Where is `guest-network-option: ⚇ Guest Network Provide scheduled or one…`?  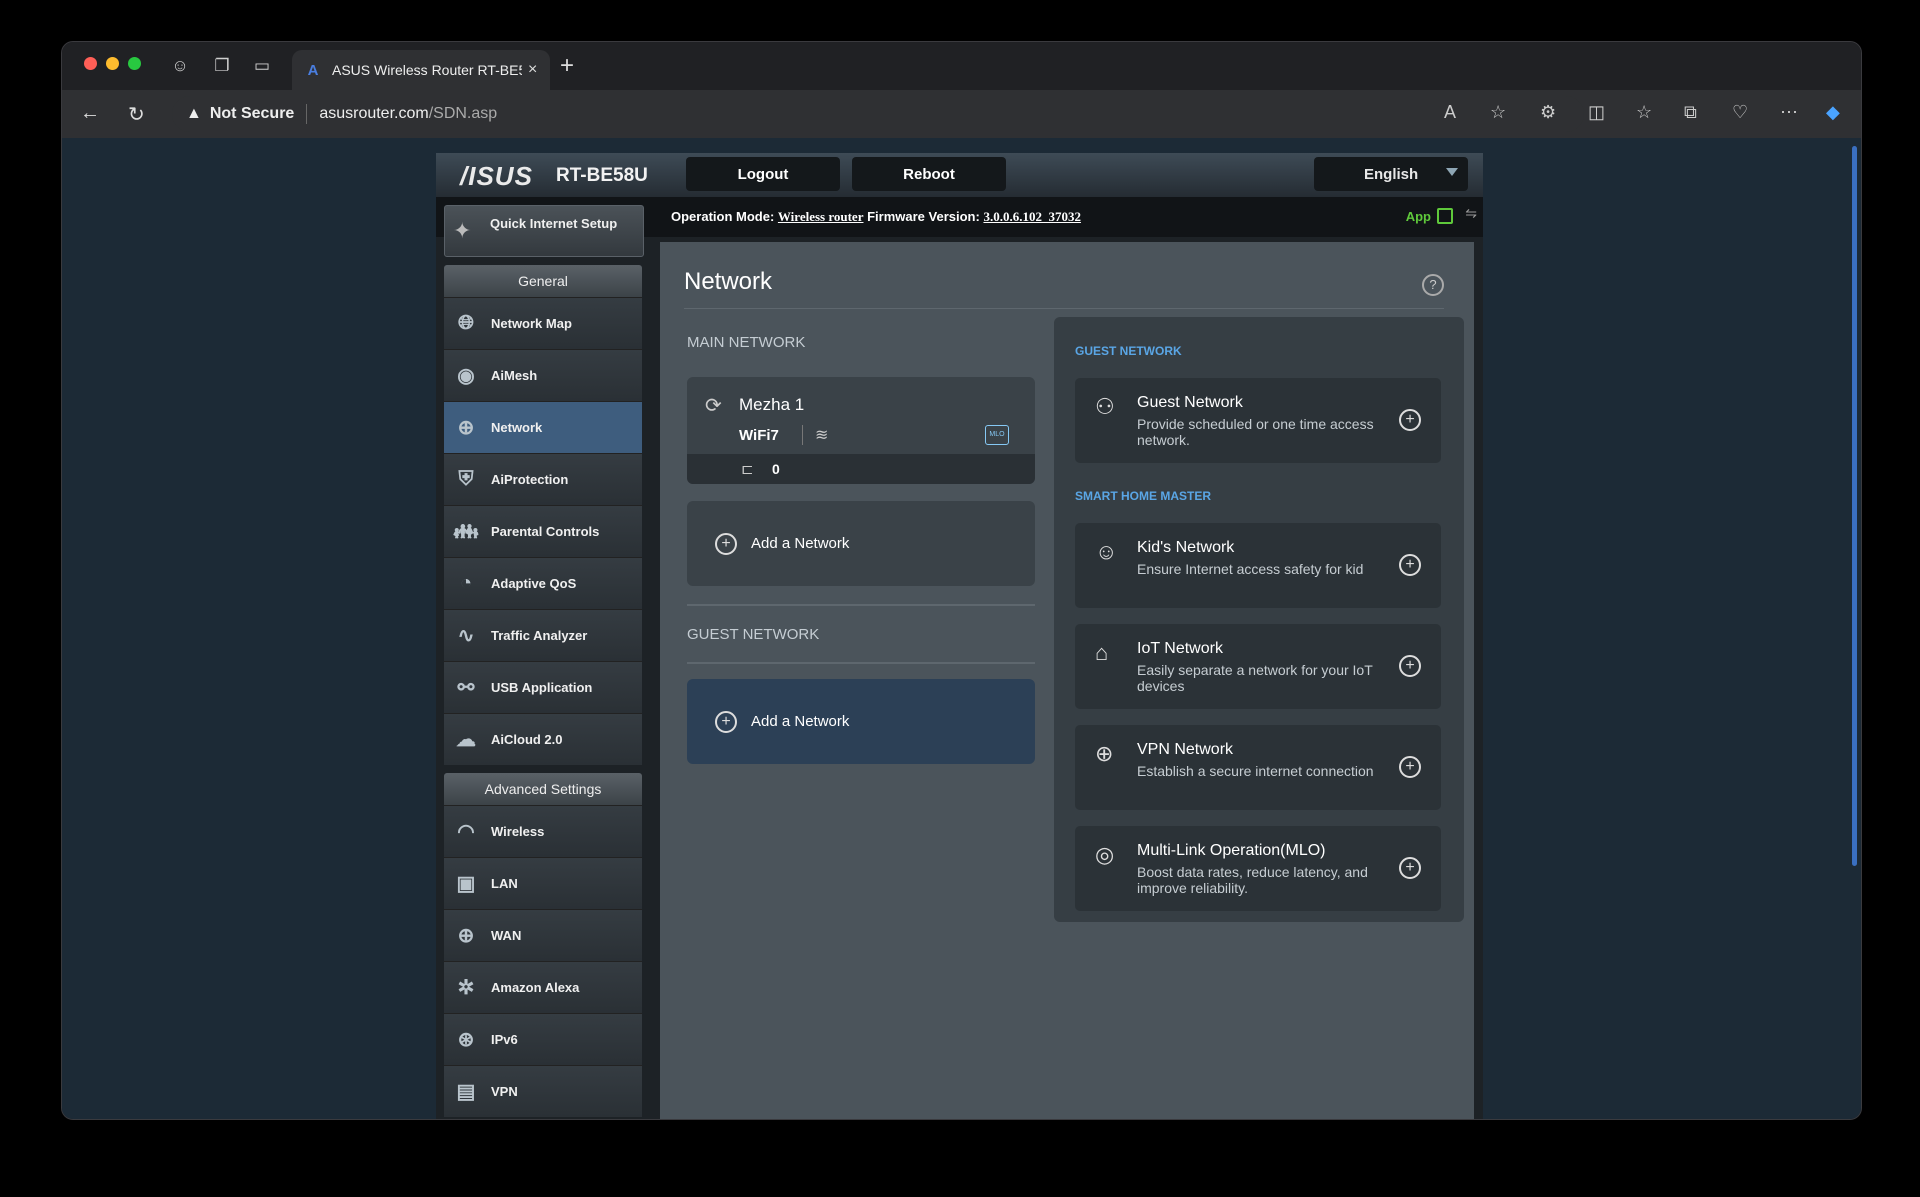 guest-network-option: ⚇ Guest Network Provide scheduled or one… is located at coordinates (1258, 420).